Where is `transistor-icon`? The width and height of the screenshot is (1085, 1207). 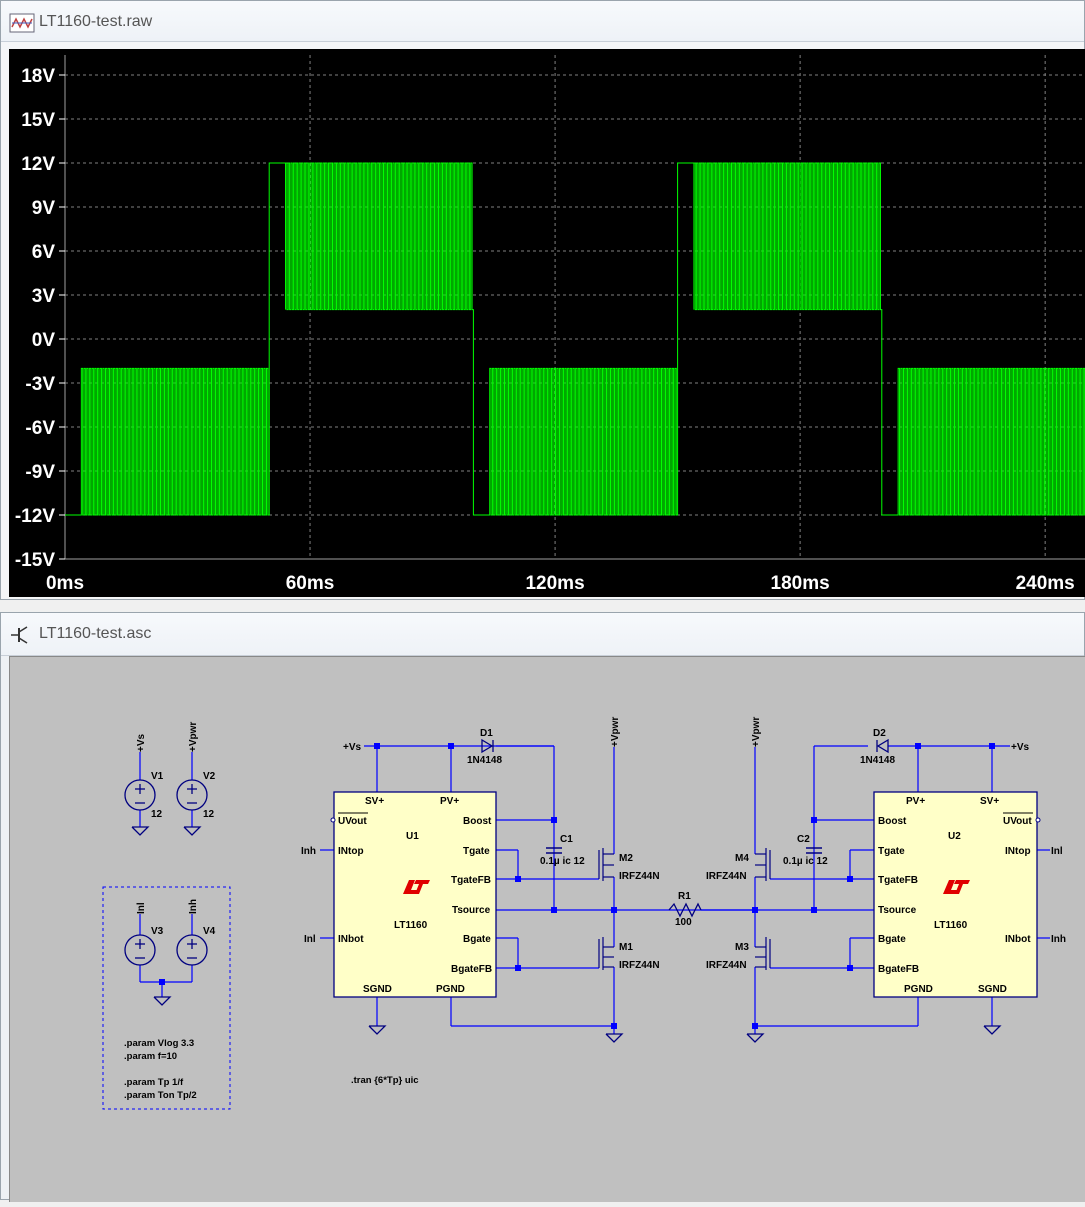
transistor-icon is located at coordinates (19, 635).